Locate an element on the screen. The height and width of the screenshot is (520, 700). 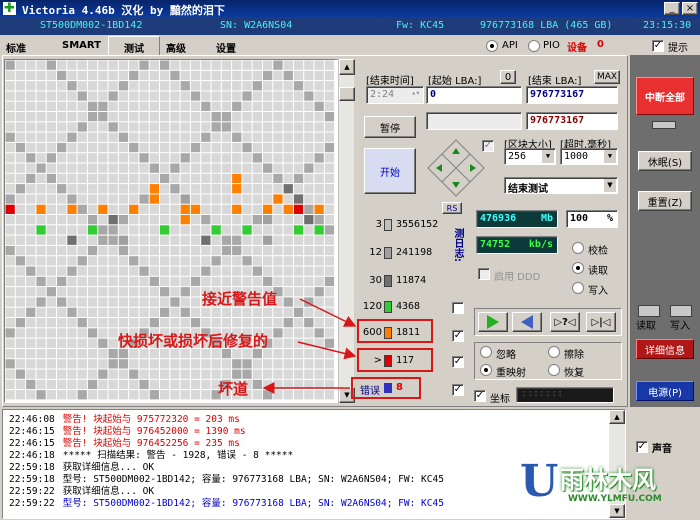
tab-test: 测试 is located at coordinates (134, 46).